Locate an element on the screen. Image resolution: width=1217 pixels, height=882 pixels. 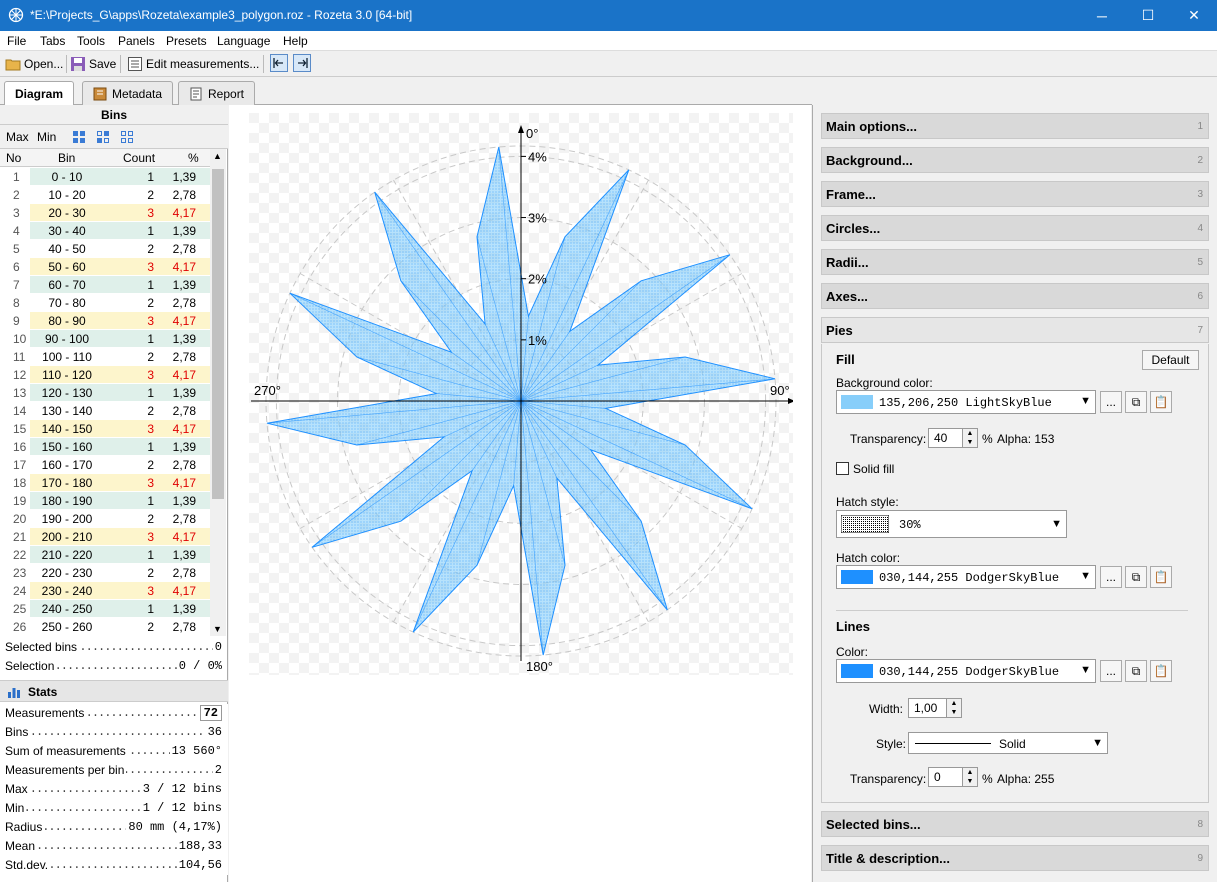
table-row: 25 240 - 250 1 1,39 is located at coordinates (105, 609).